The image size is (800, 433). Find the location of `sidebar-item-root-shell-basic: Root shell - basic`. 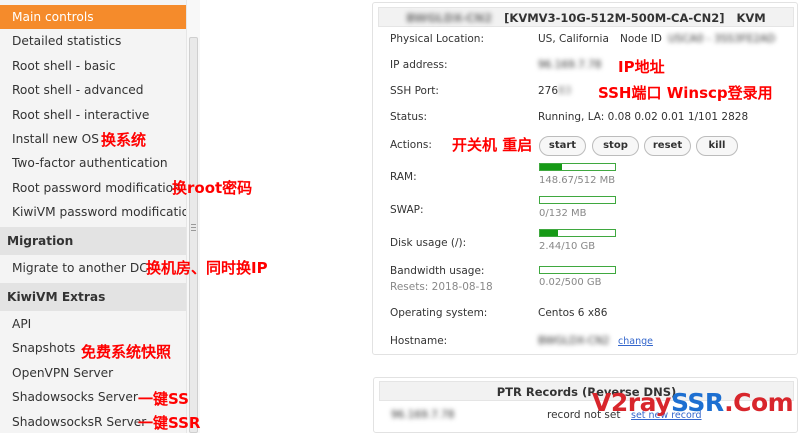

sidebar-item-root-shell-basic: Root shell - basic is located at coordinates (93, 66).